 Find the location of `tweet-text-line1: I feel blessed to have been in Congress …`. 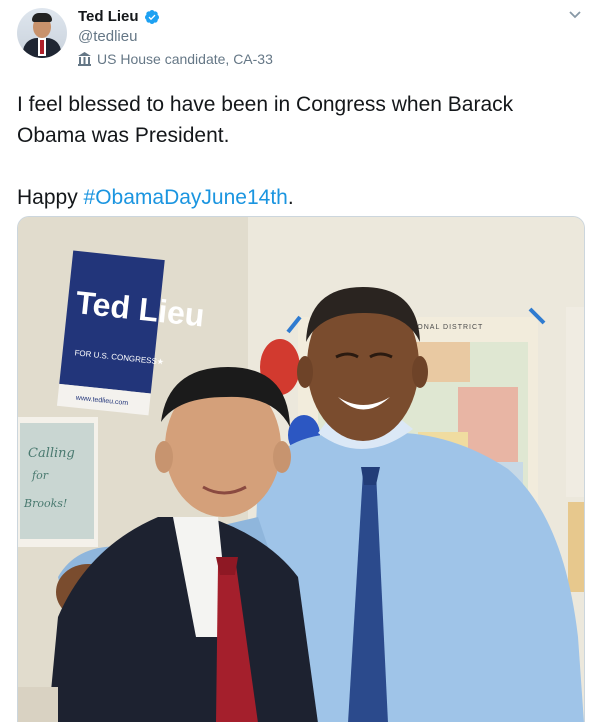

tweet-text-line1: I feel blessed to have been in Congress … is located at coordinates (265, 104).